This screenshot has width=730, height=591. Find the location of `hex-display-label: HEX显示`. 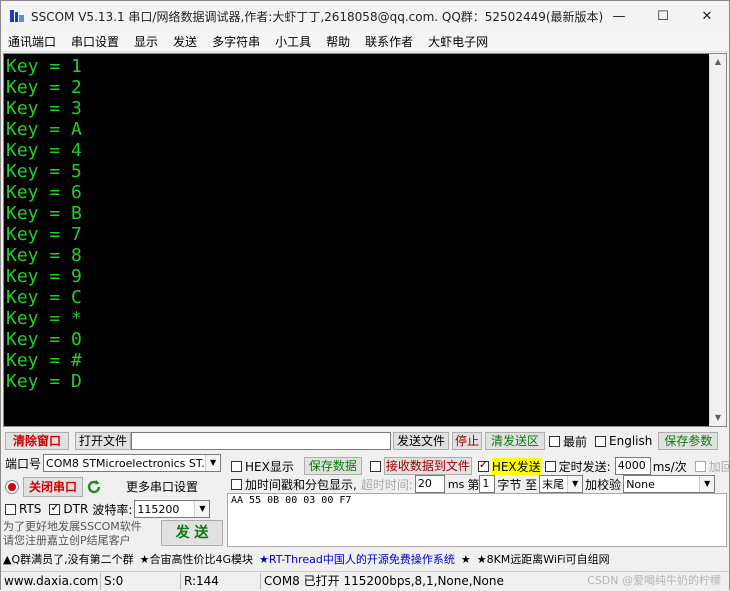

hex-display-label: HEX显示 is located at coordinates (269, 466).